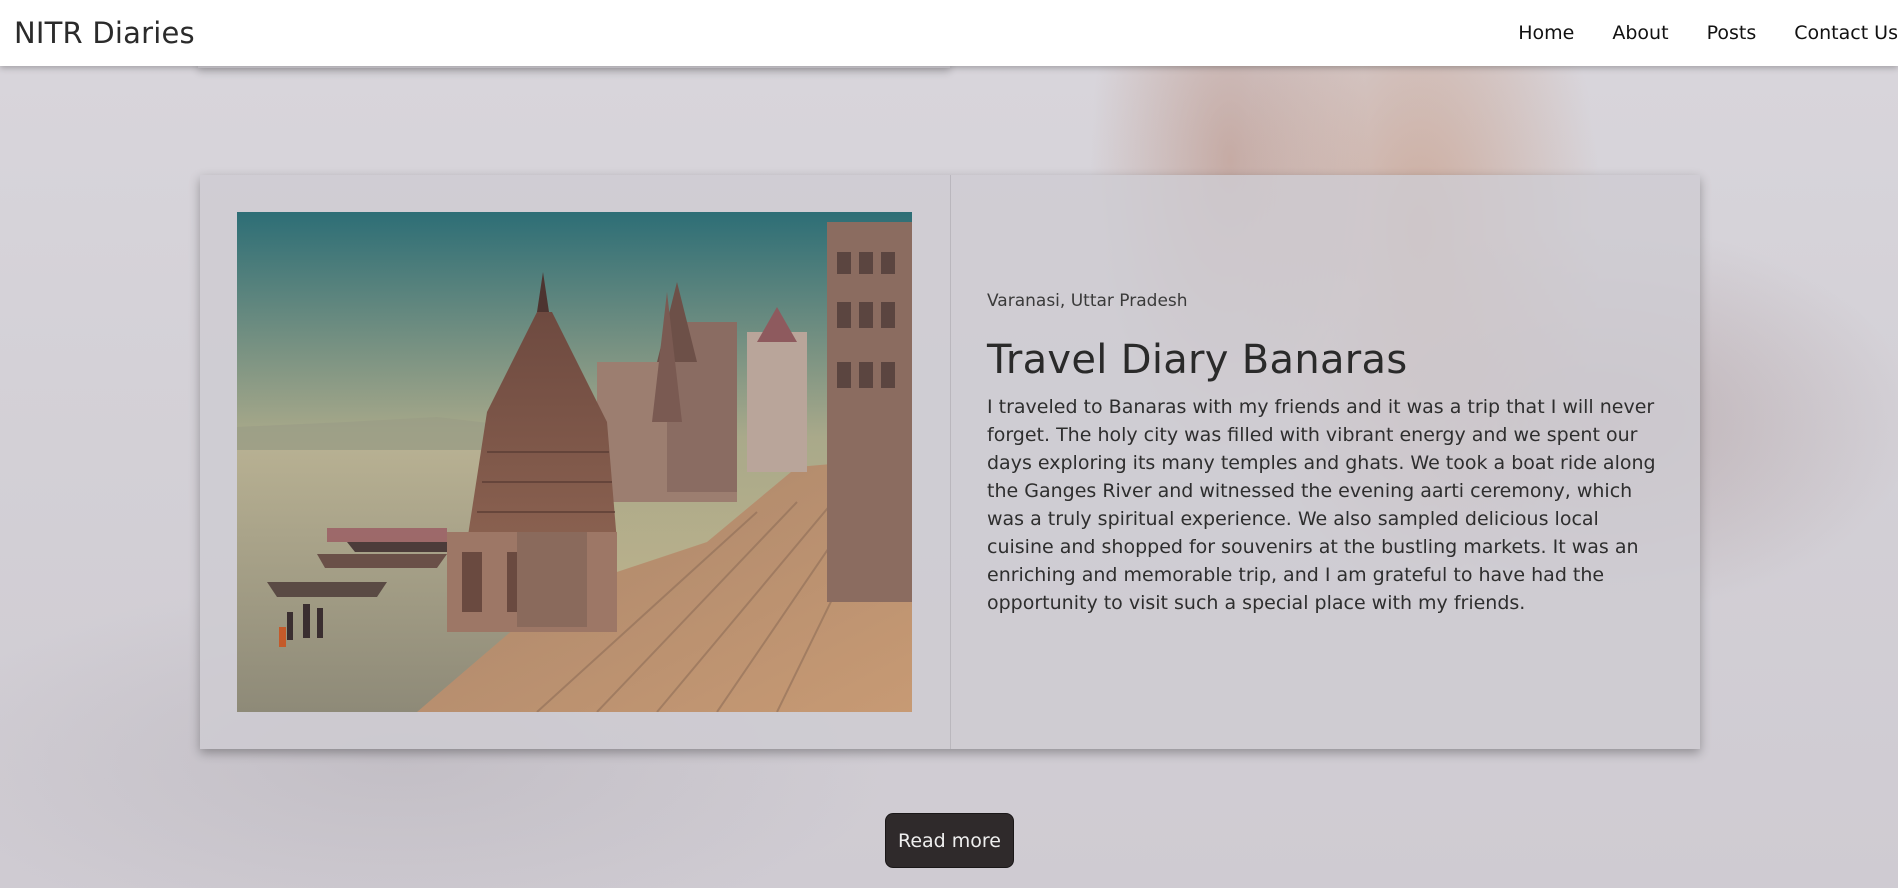  Describe the element at coordinates (949, 840) in the screenshot. I see `read-more-button: Read more` at that location.